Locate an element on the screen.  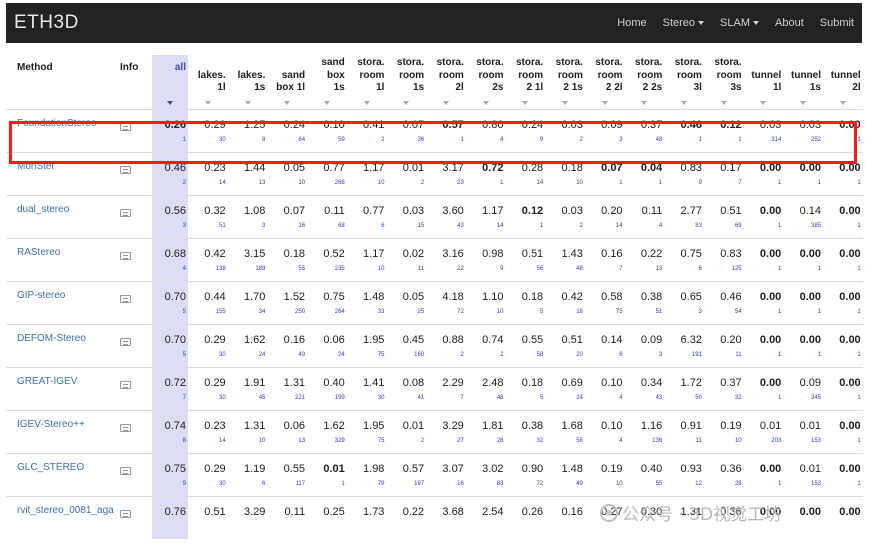
score-cell: 0.51 is located at coordinates (208, 517).